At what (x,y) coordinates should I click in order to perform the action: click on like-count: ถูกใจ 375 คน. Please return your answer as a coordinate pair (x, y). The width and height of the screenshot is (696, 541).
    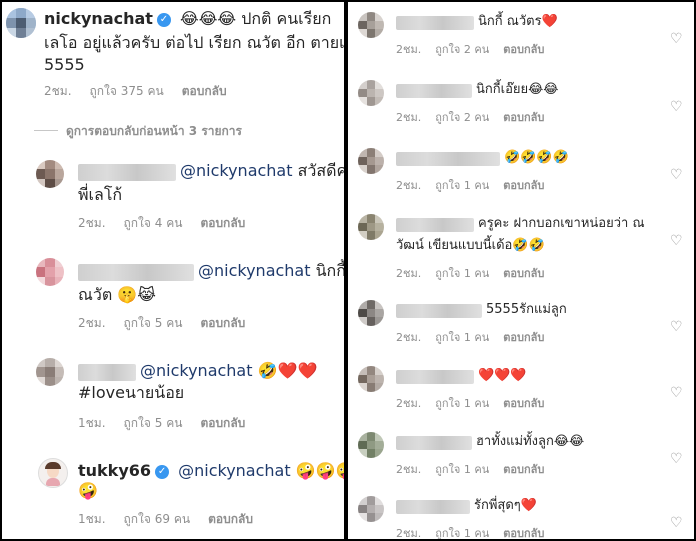
    Looking at the image, I should click on (127, 91).